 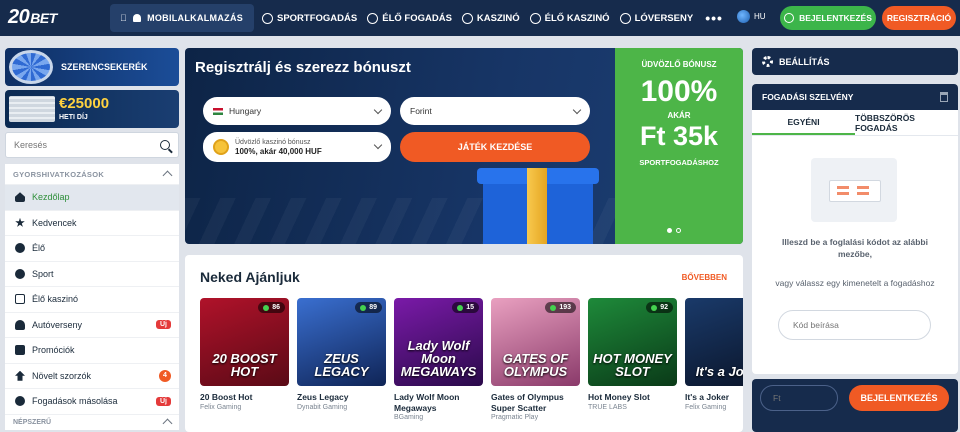 I want to click on nav-kaszino: KASZINÓ, so click(x=490, y=18).